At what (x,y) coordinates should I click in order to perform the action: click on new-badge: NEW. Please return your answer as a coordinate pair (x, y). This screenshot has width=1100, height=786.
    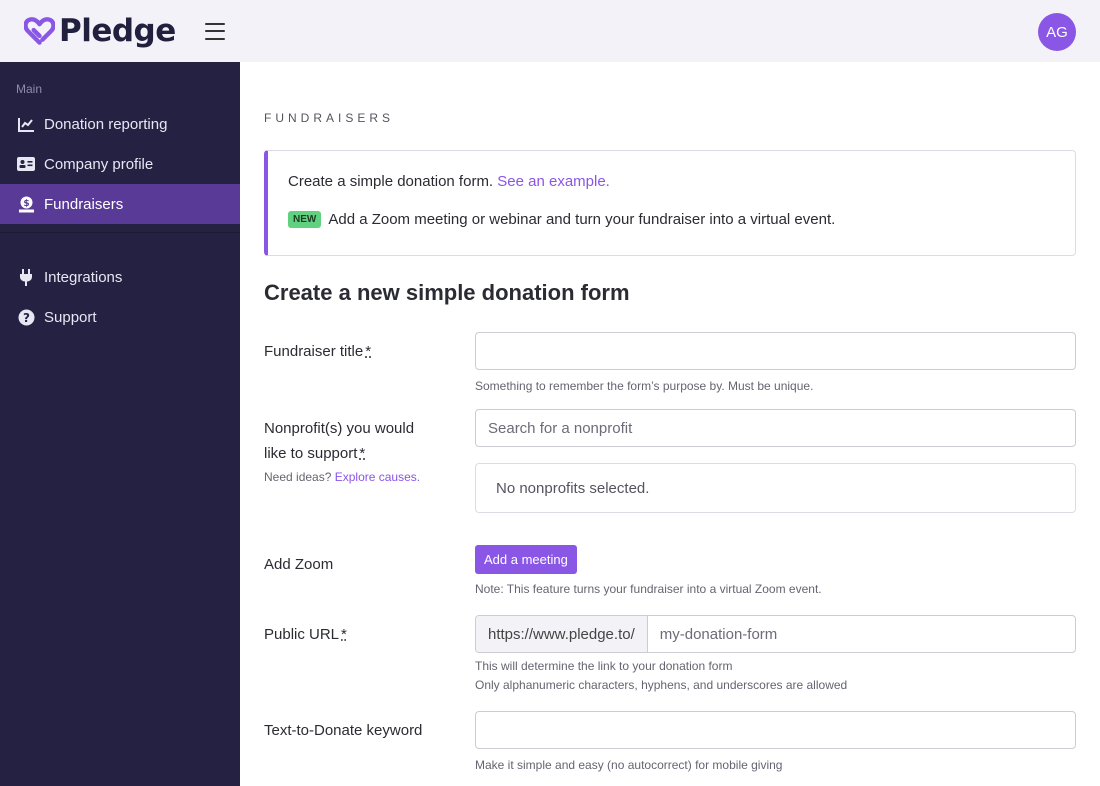
    Looking at the image, I should click on (305, 219).